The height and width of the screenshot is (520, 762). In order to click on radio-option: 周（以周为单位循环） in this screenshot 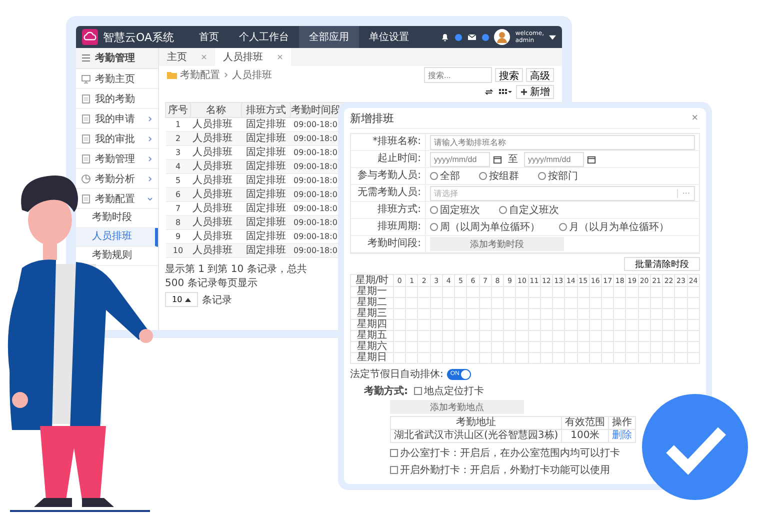, I will do `click(485, 227)`.